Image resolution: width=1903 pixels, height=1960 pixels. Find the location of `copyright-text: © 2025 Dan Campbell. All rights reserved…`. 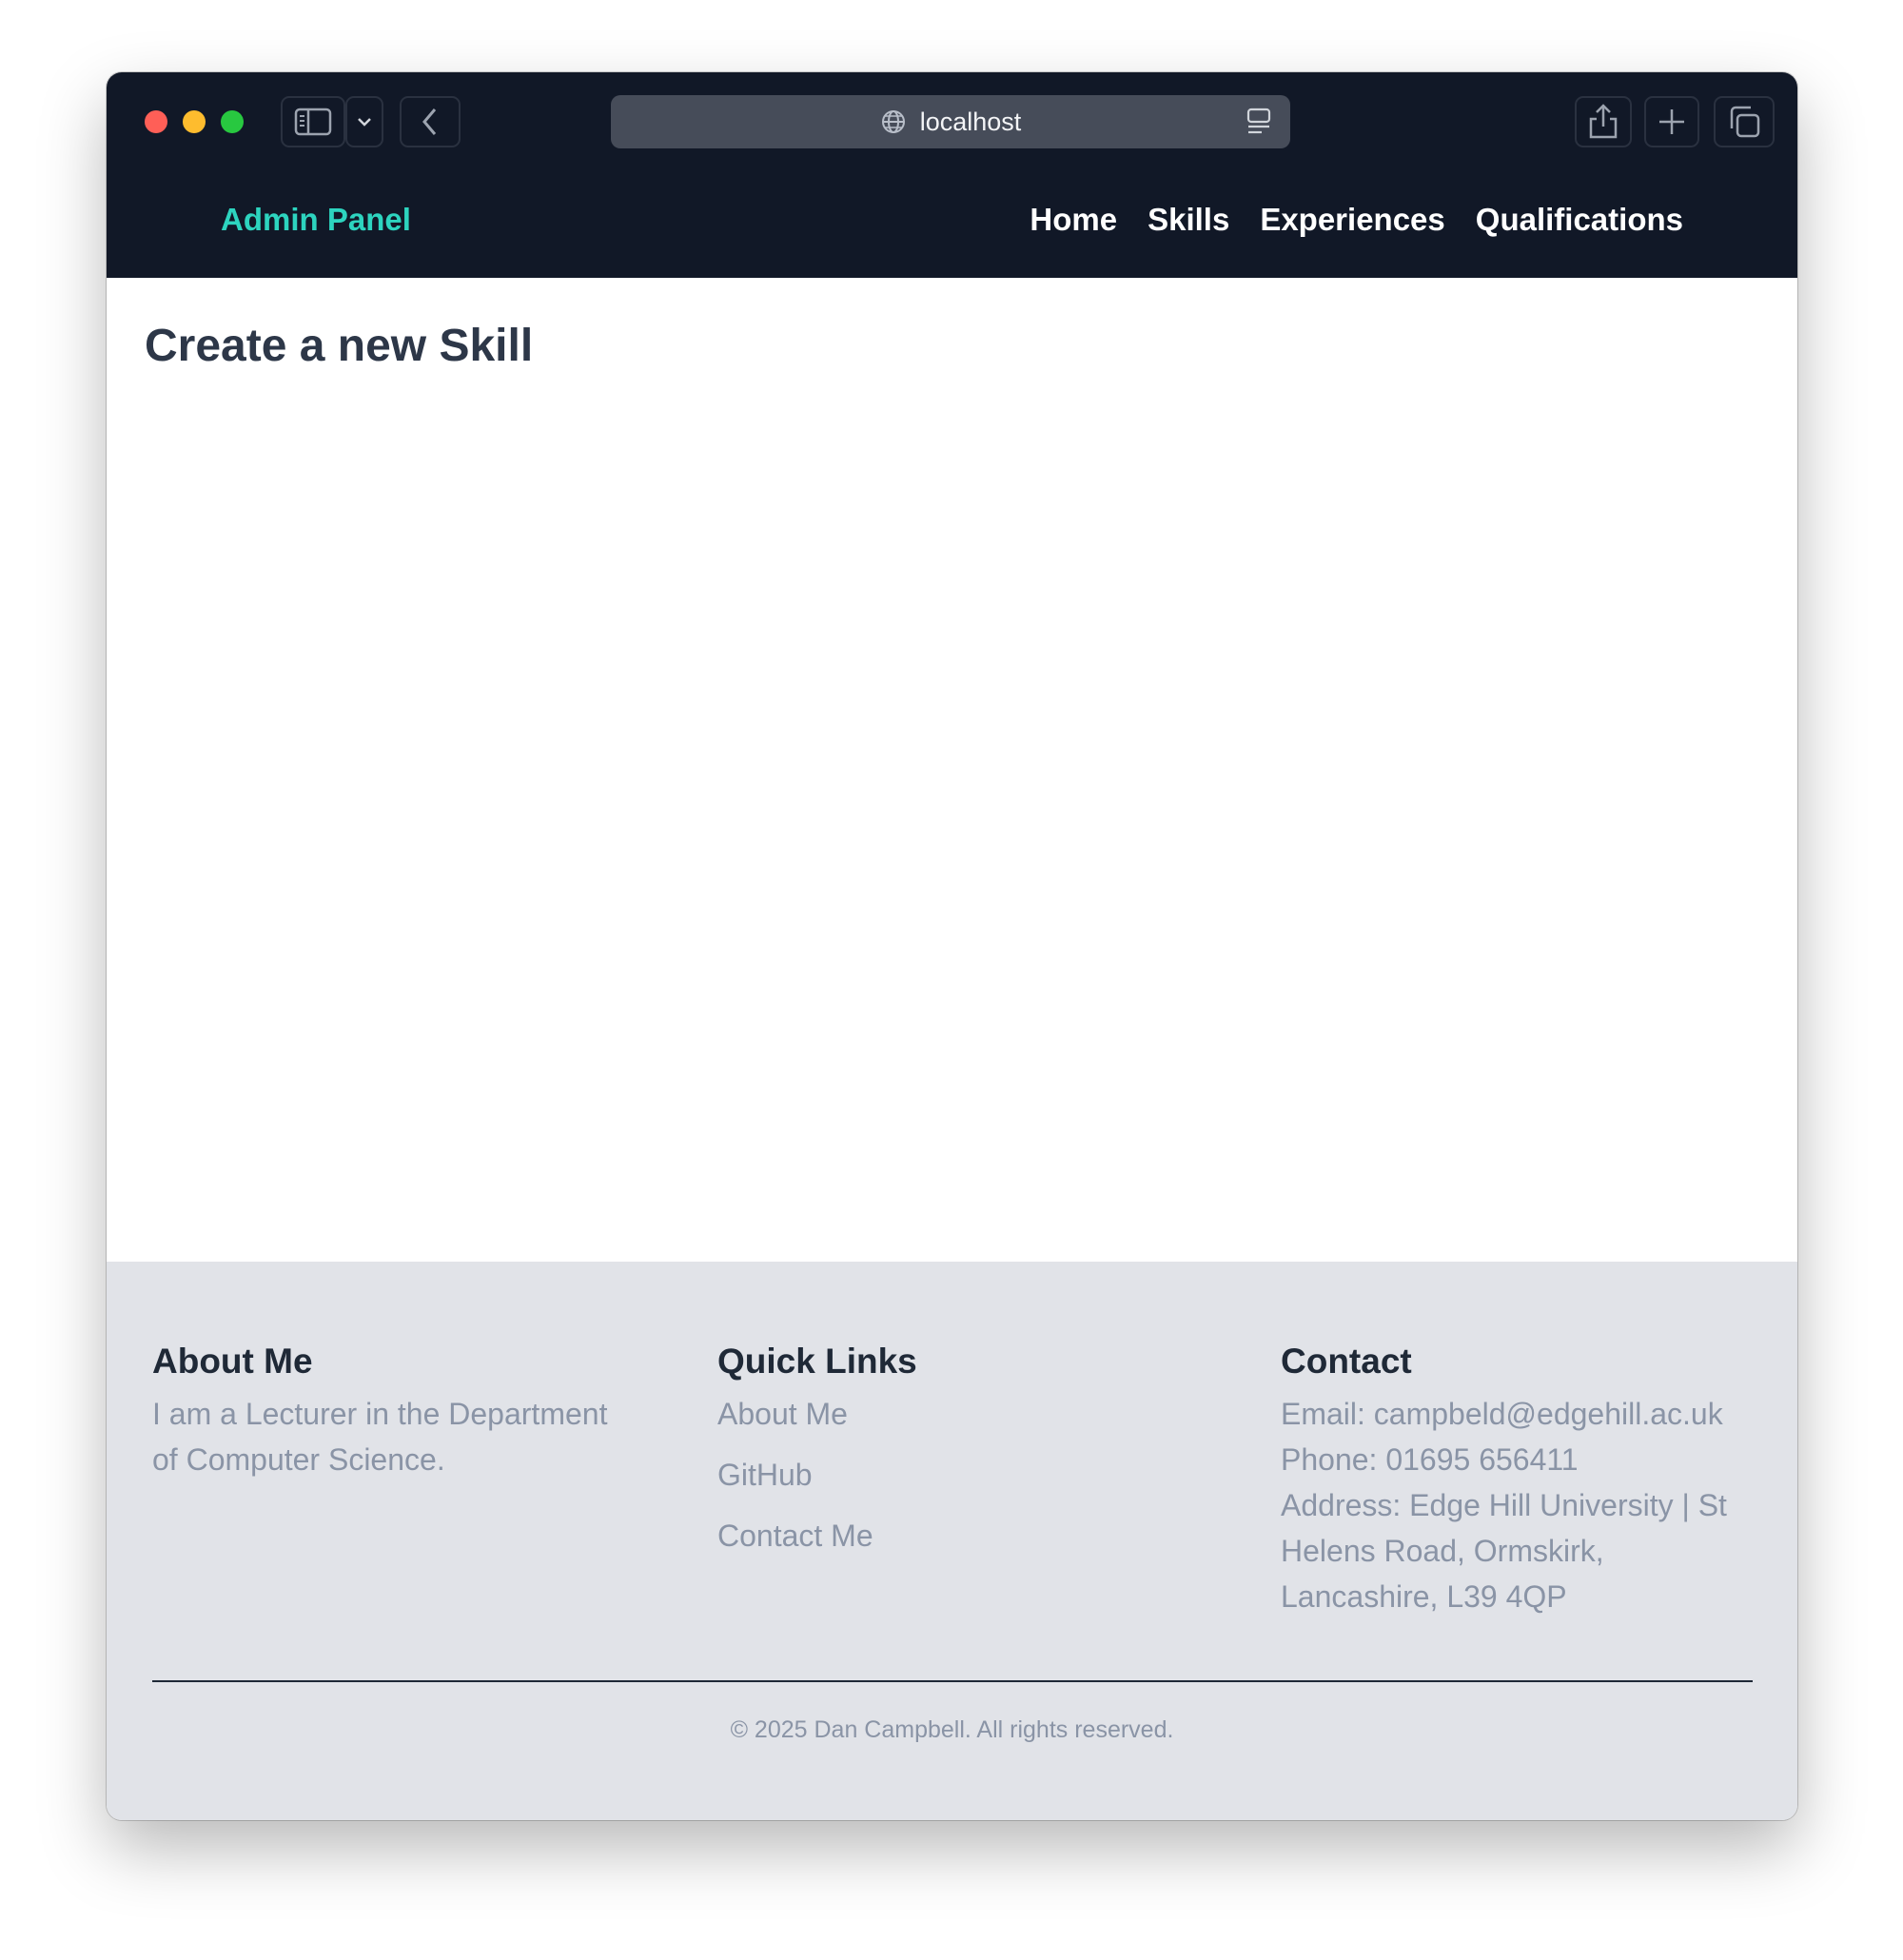

copyright-text: © 2025 Dan Campbell. All rights reserved… is located at coordinates (952, 1729).